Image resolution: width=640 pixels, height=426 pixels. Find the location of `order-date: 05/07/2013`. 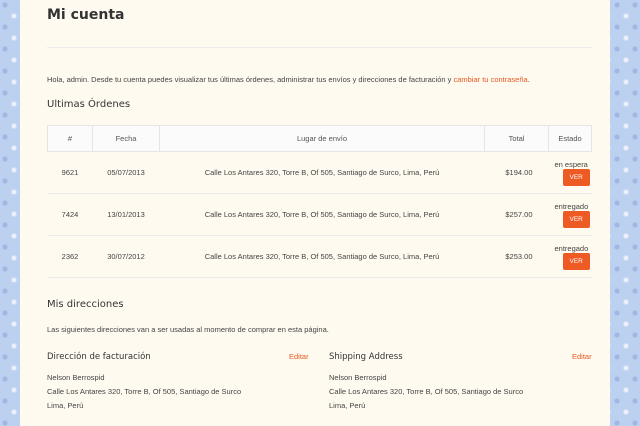

order-date: 05/07/2013 is located at coordinates (126, 172).